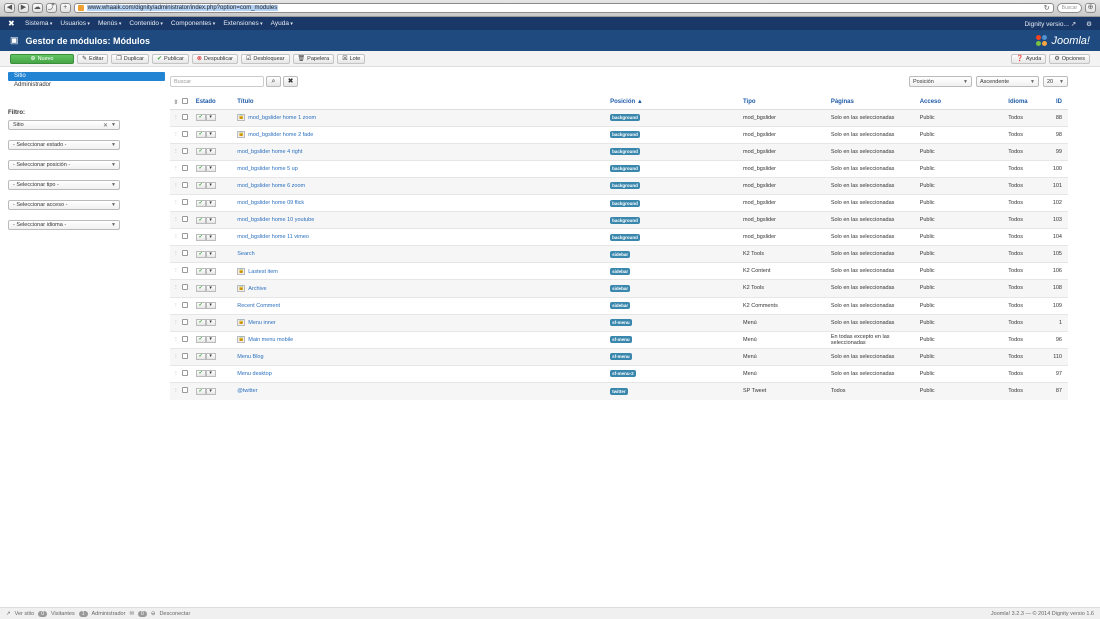 Image resolution: width=1100 pixels, height=619 pixels. What do you see at coordinates (65, 8) in the screenshot?
I see `new-tab-icon: +` at bounding box center [65, 8].